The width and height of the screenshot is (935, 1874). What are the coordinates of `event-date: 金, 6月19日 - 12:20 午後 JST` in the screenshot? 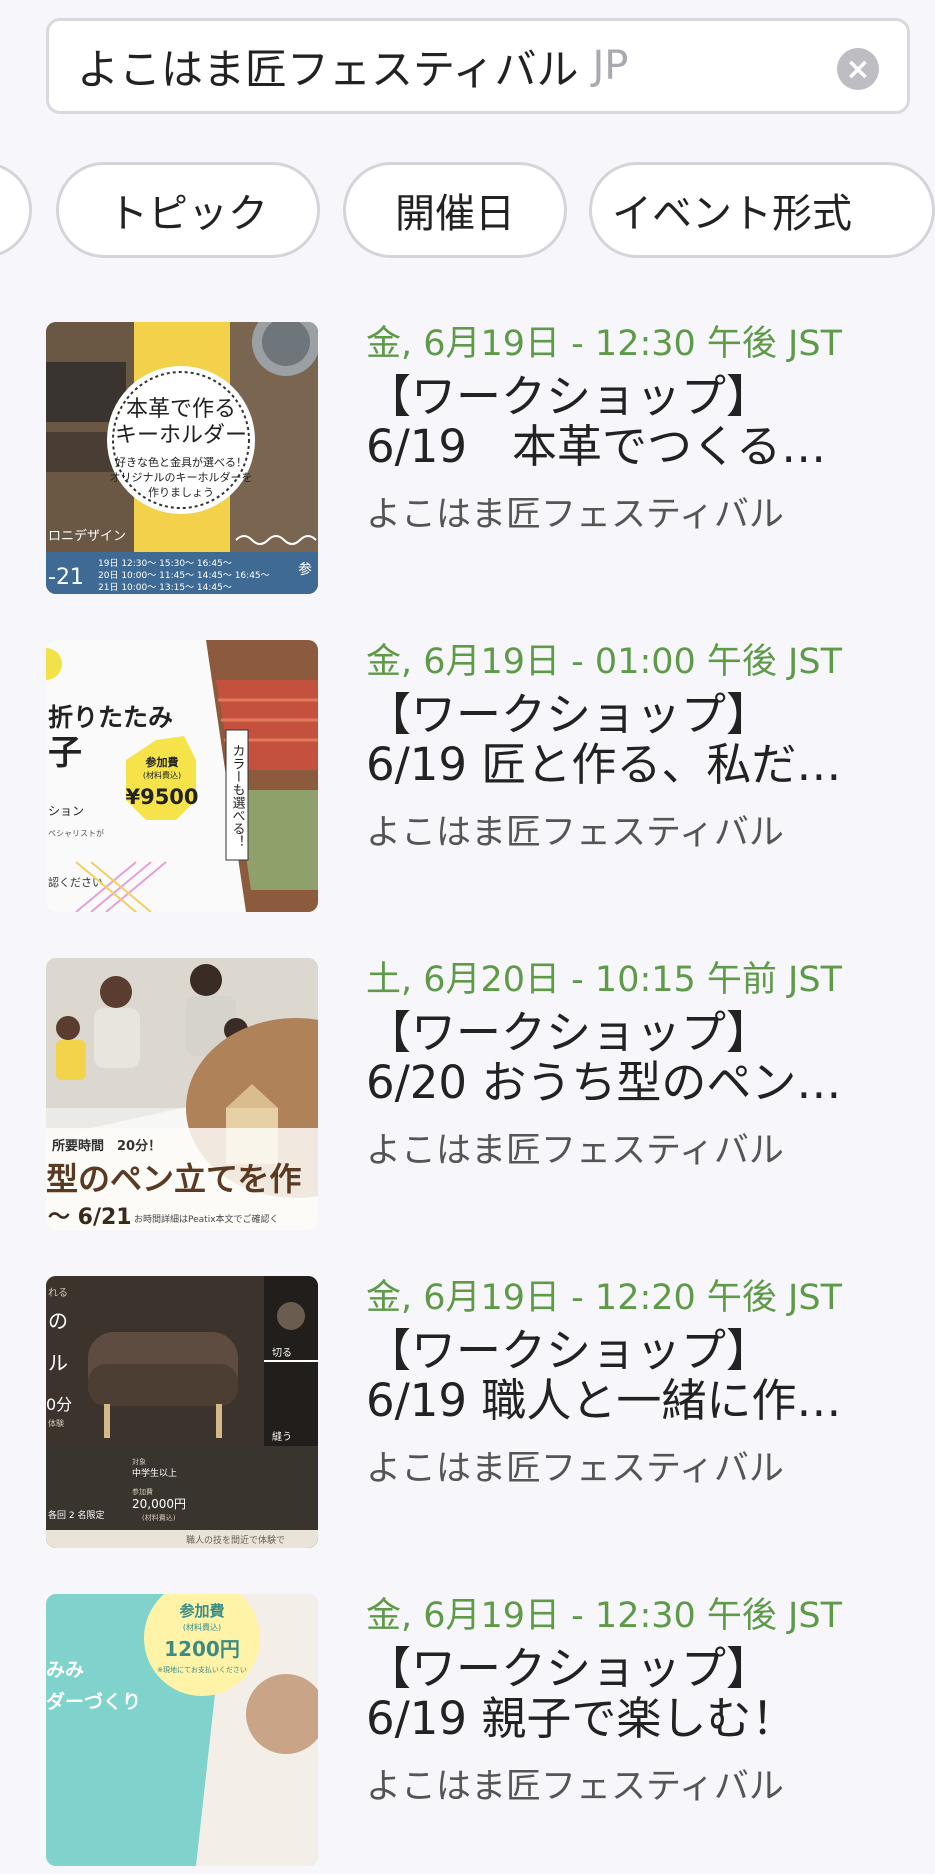 It's located at (604, 1298).